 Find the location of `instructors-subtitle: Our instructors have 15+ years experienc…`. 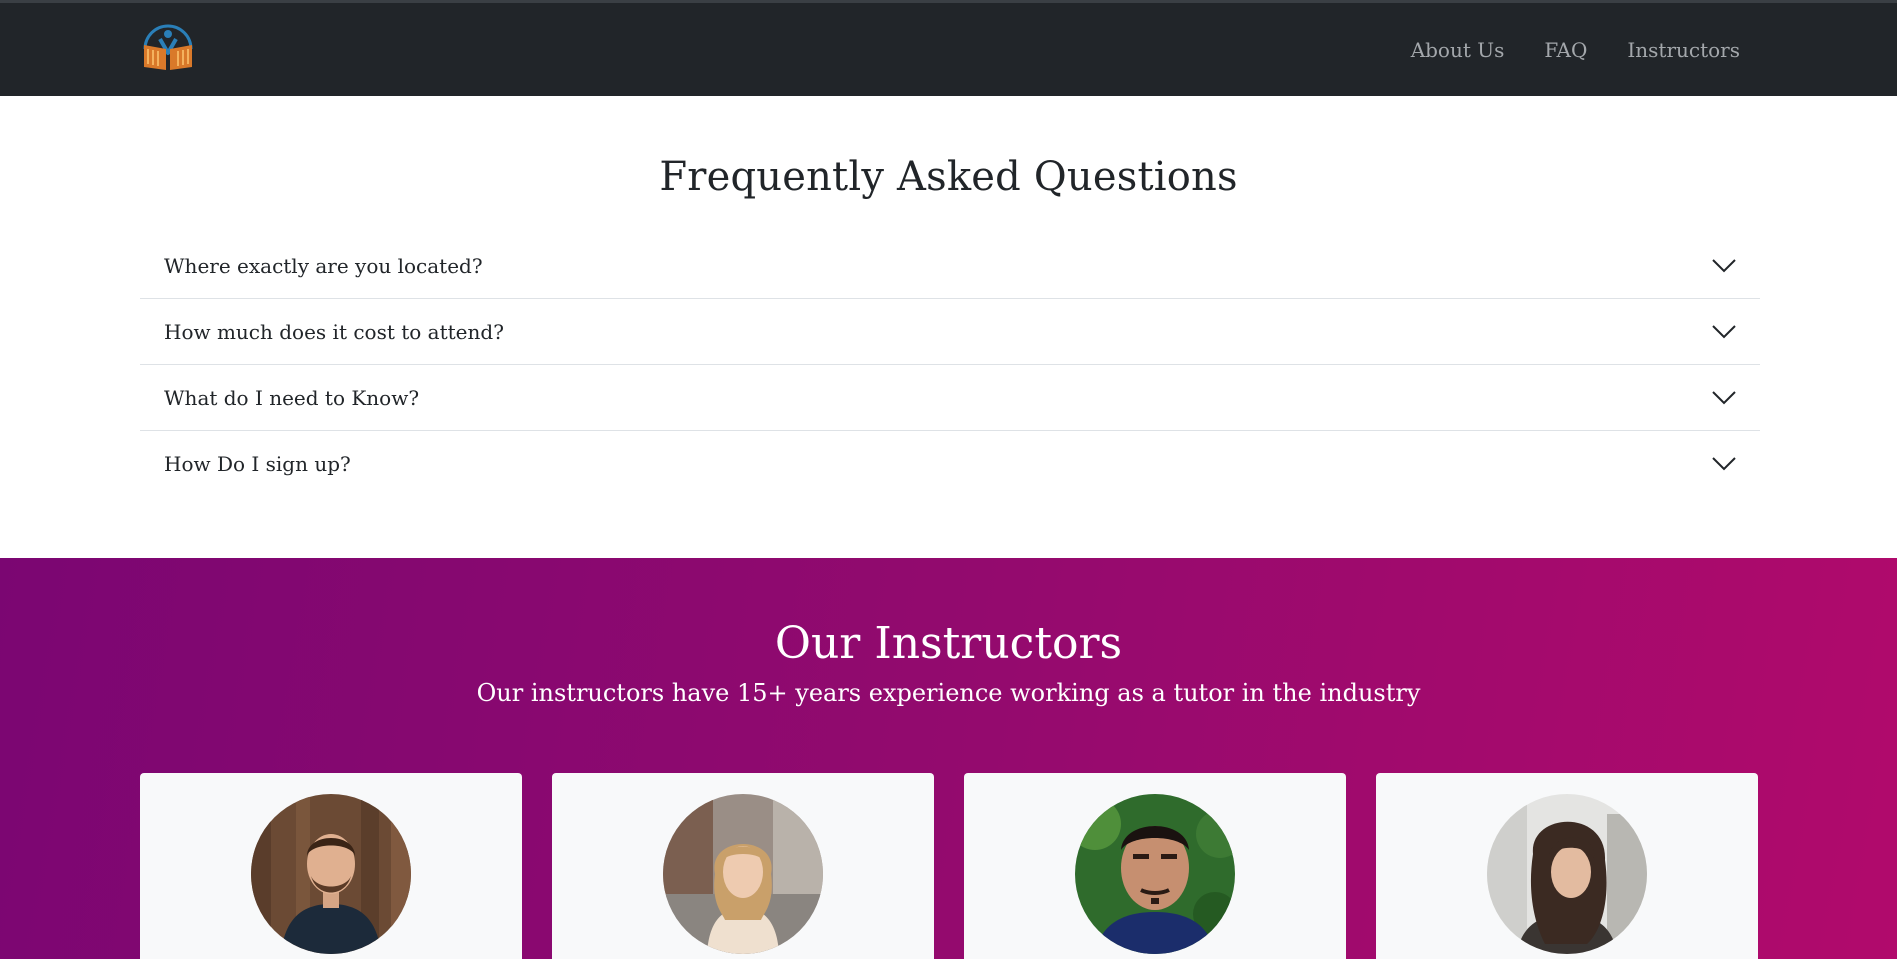

instructors-subtitle: Our instructors have 15+ years experienc… is located at coordinates (948, 693).